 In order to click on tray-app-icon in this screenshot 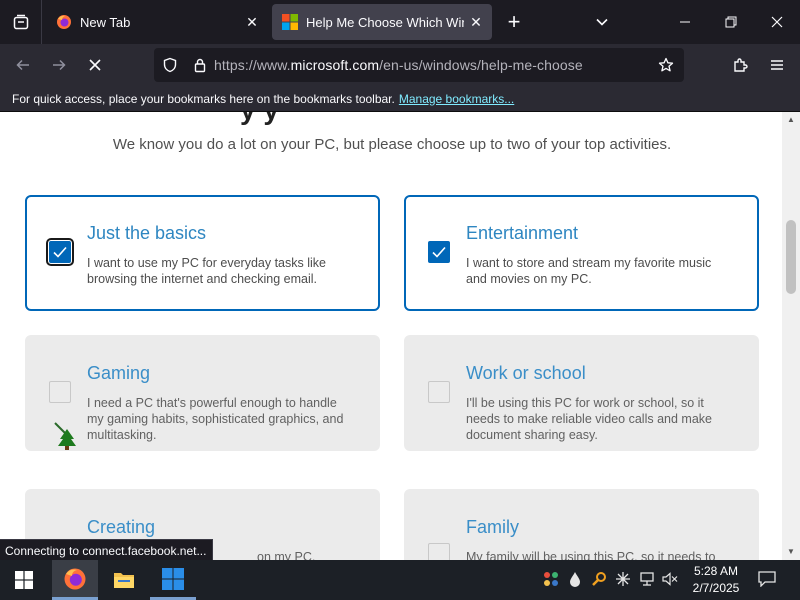, I will do `click(551, 579)`.